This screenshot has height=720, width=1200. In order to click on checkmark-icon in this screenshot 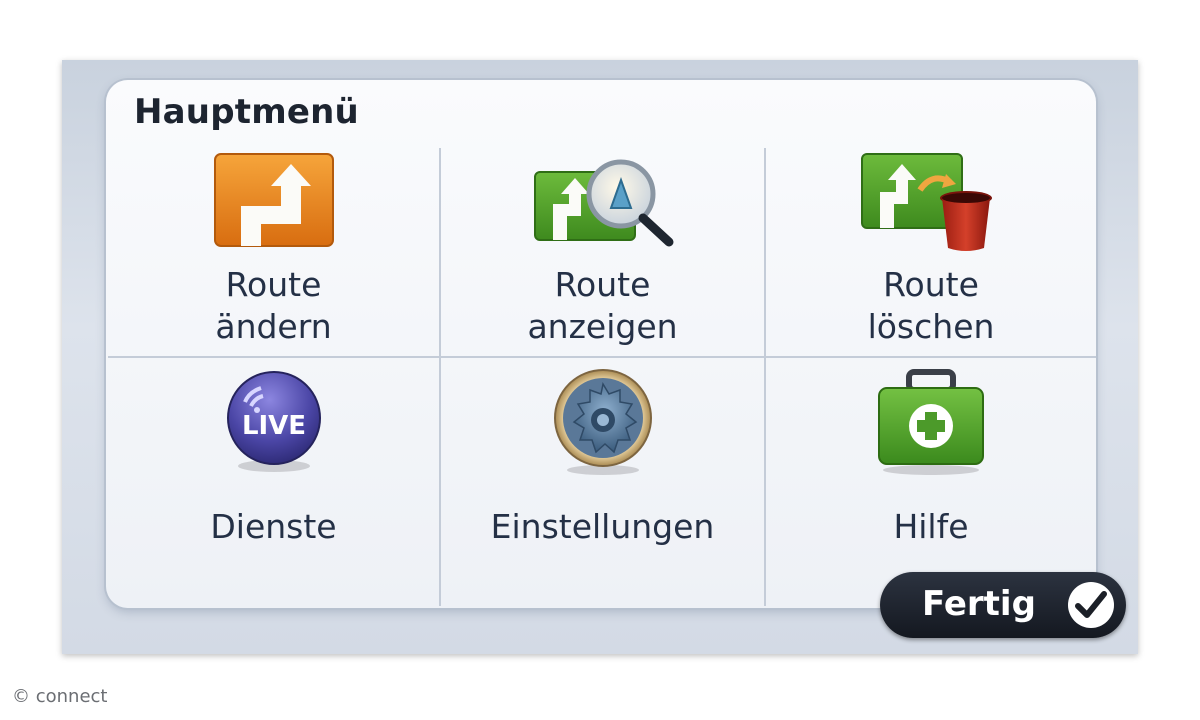, I will do `click(1091, 605)`.